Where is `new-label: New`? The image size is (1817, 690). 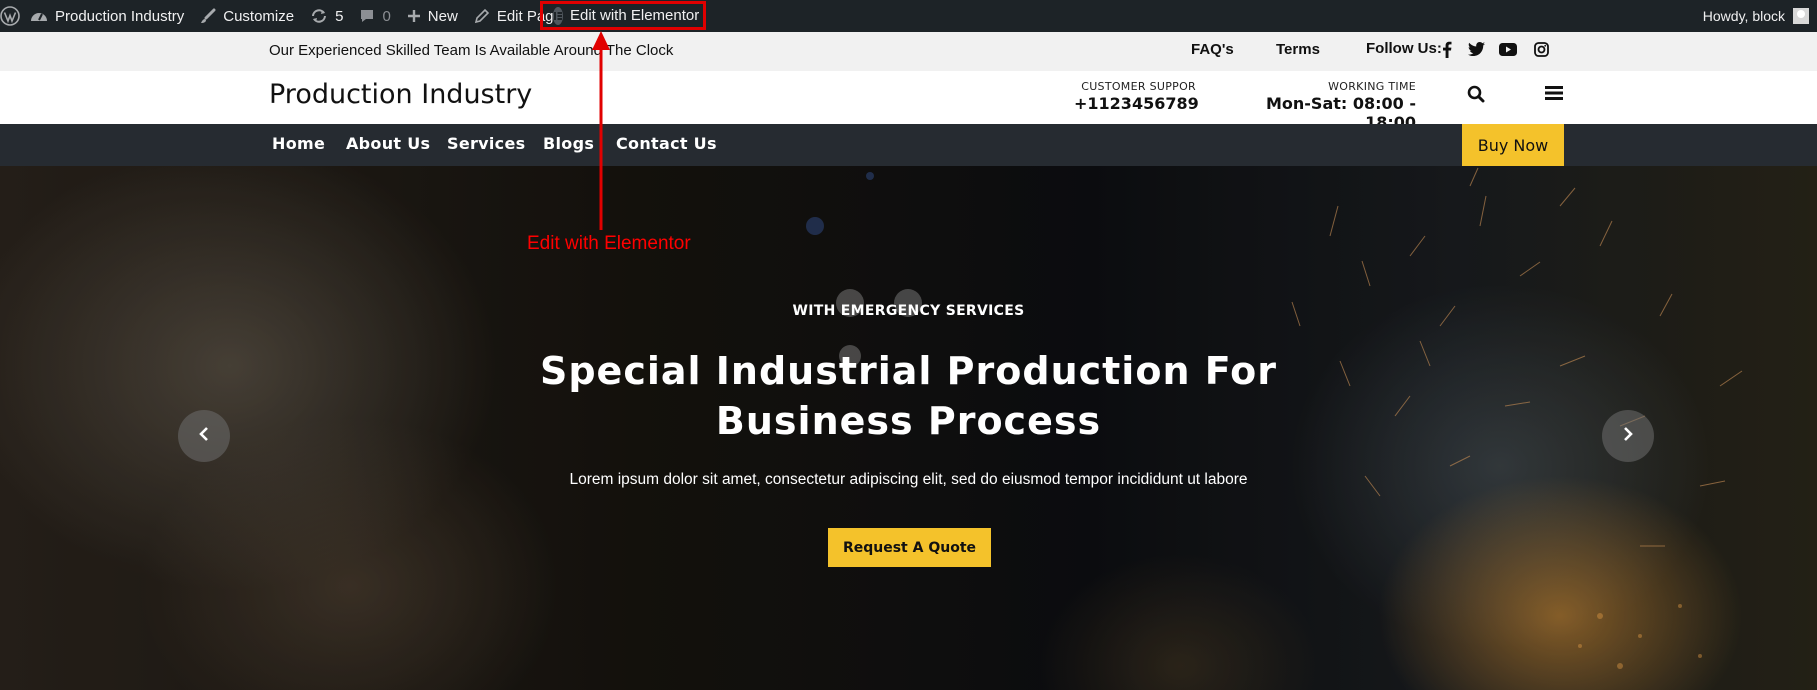
new-label: New is located at coordinates (442, 16).